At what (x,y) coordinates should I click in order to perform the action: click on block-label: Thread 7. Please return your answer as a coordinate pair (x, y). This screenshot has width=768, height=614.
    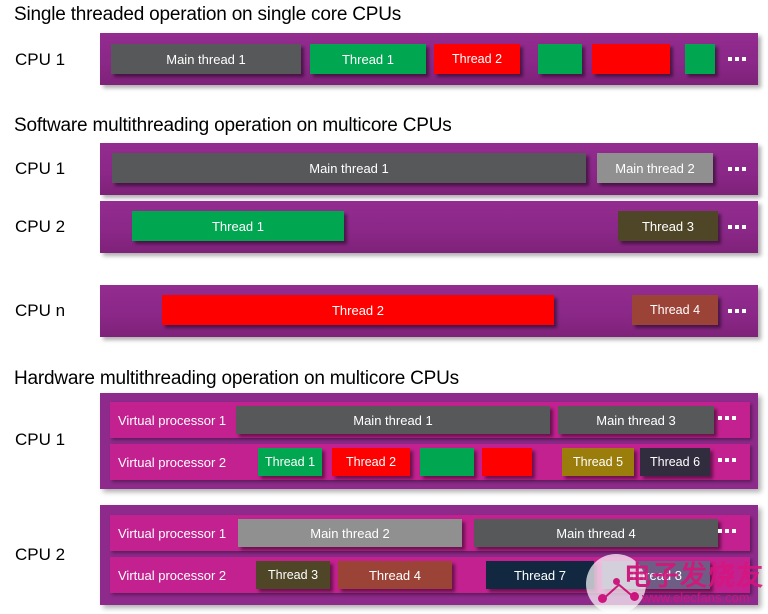
    Looking at the image, I should click on (540, 575).